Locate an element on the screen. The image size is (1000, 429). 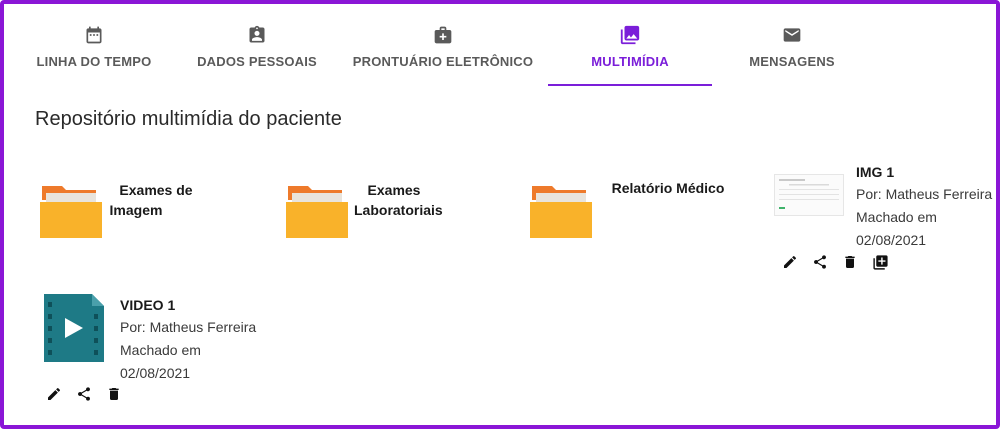
tab-label: MENSAGENS is located at coordinates (792, 61).